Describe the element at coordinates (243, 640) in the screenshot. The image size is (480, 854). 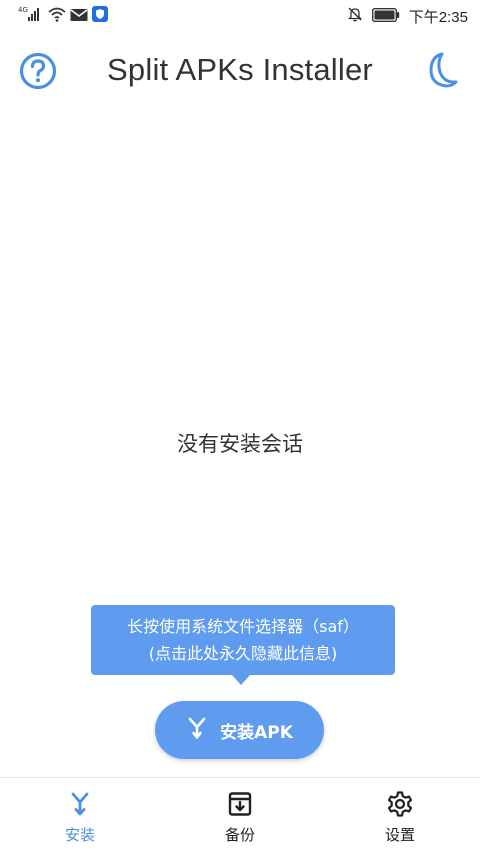
I see `saf-hint-tooltip: 长按使用系统文件选择器（saf） (点击此处永久隐藏此信息)` at that location.